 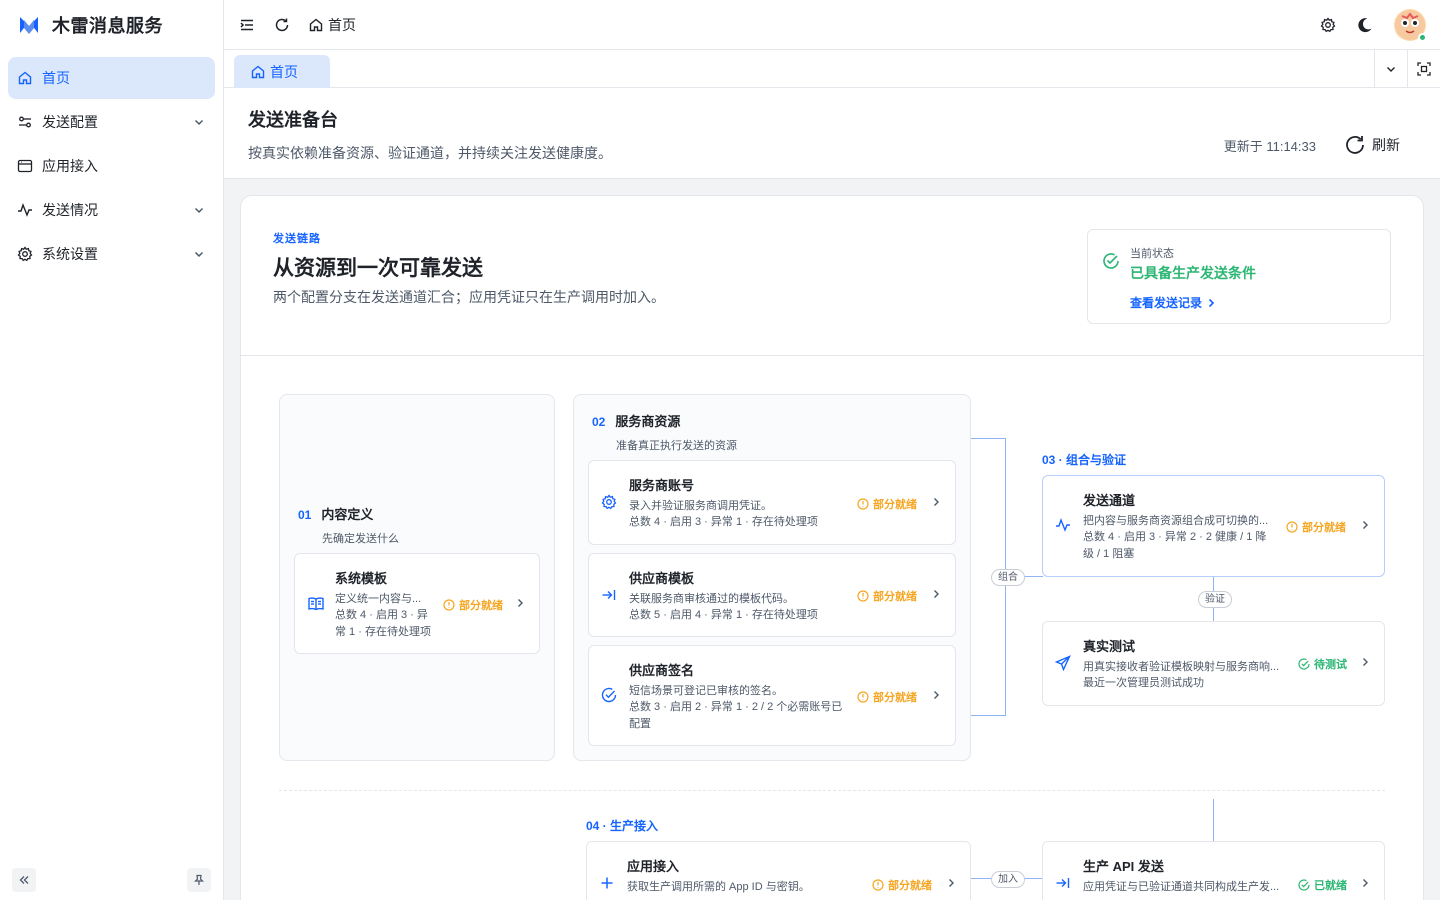 What do you see at coordinates (778, 870) in the screenshot?
I see `card-app-access: 应用接入 获取生产调用所需的 App ID 与密钥。 部分就绪` at bounding box center [778, 870].